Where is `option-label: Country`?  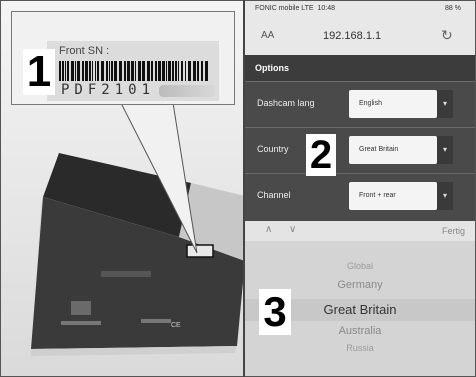 option-label: Country is located at coordinates (273, 149).